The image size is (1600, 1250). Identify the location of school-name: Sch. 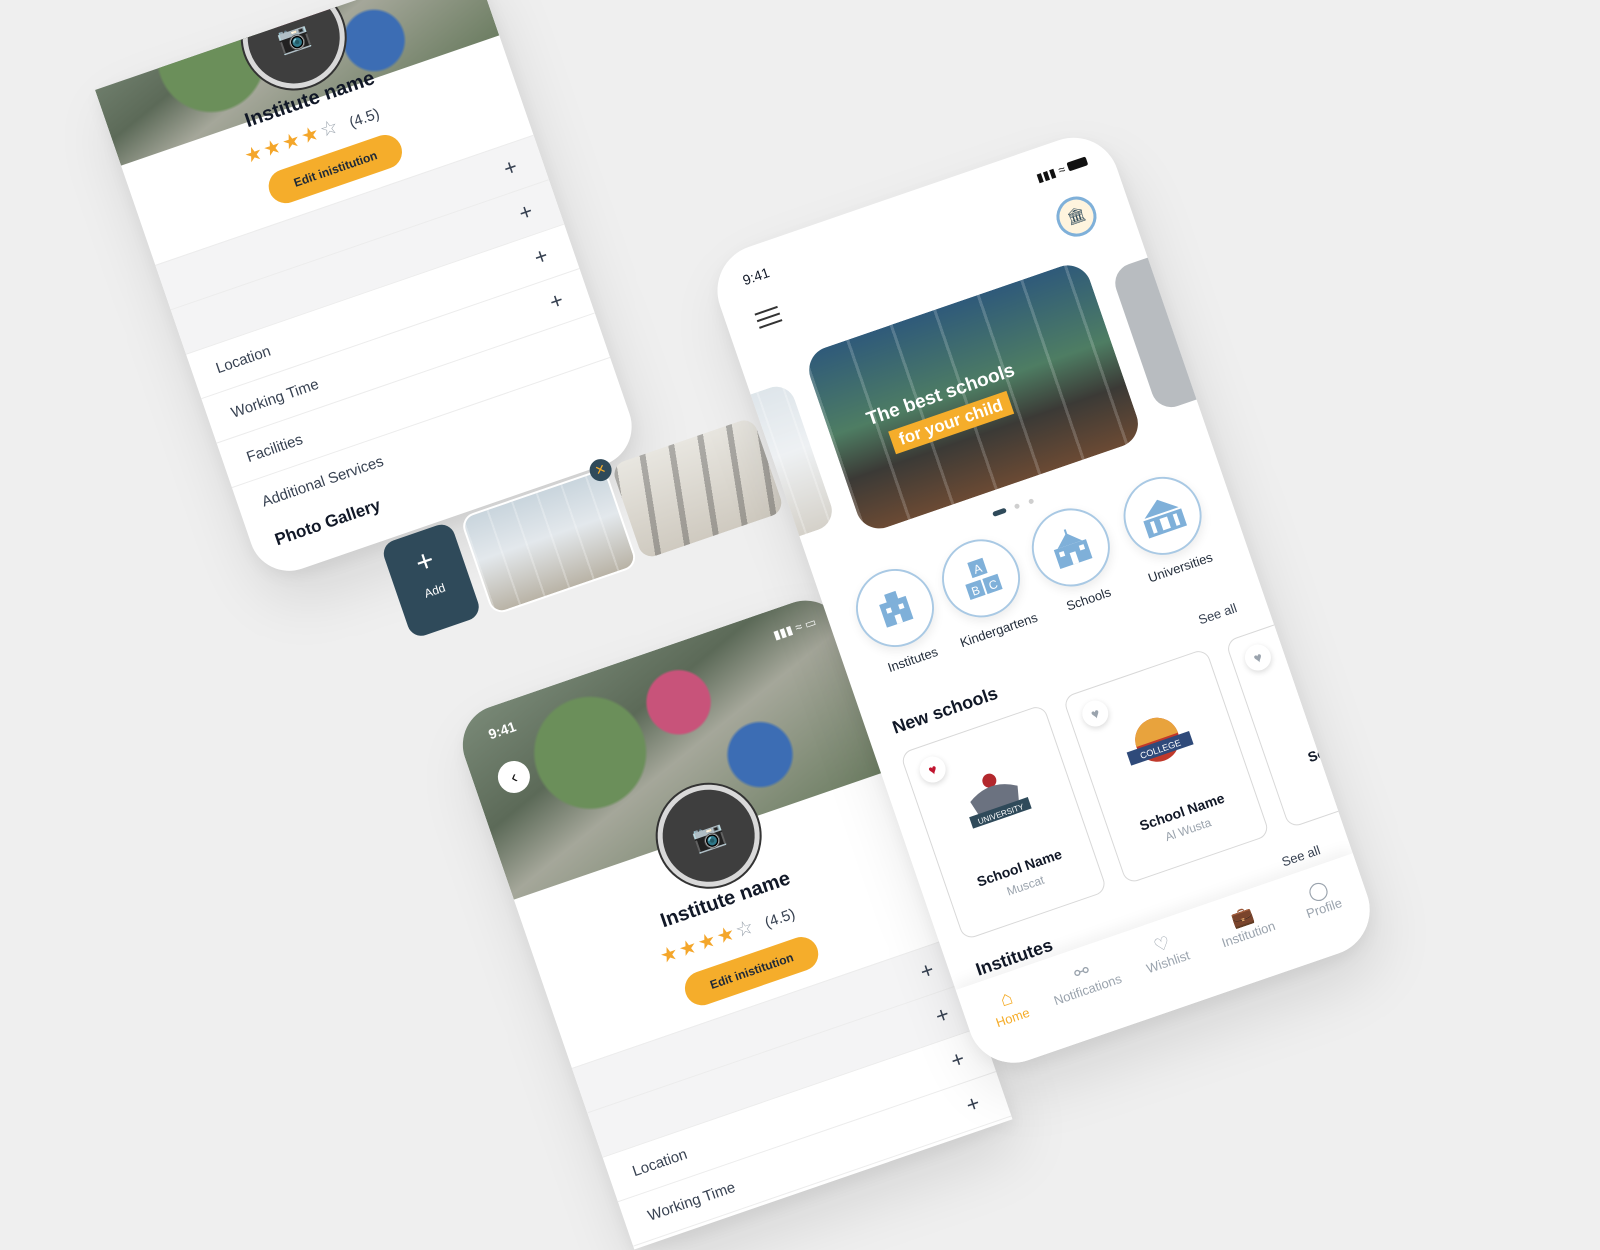
(1320, 753).